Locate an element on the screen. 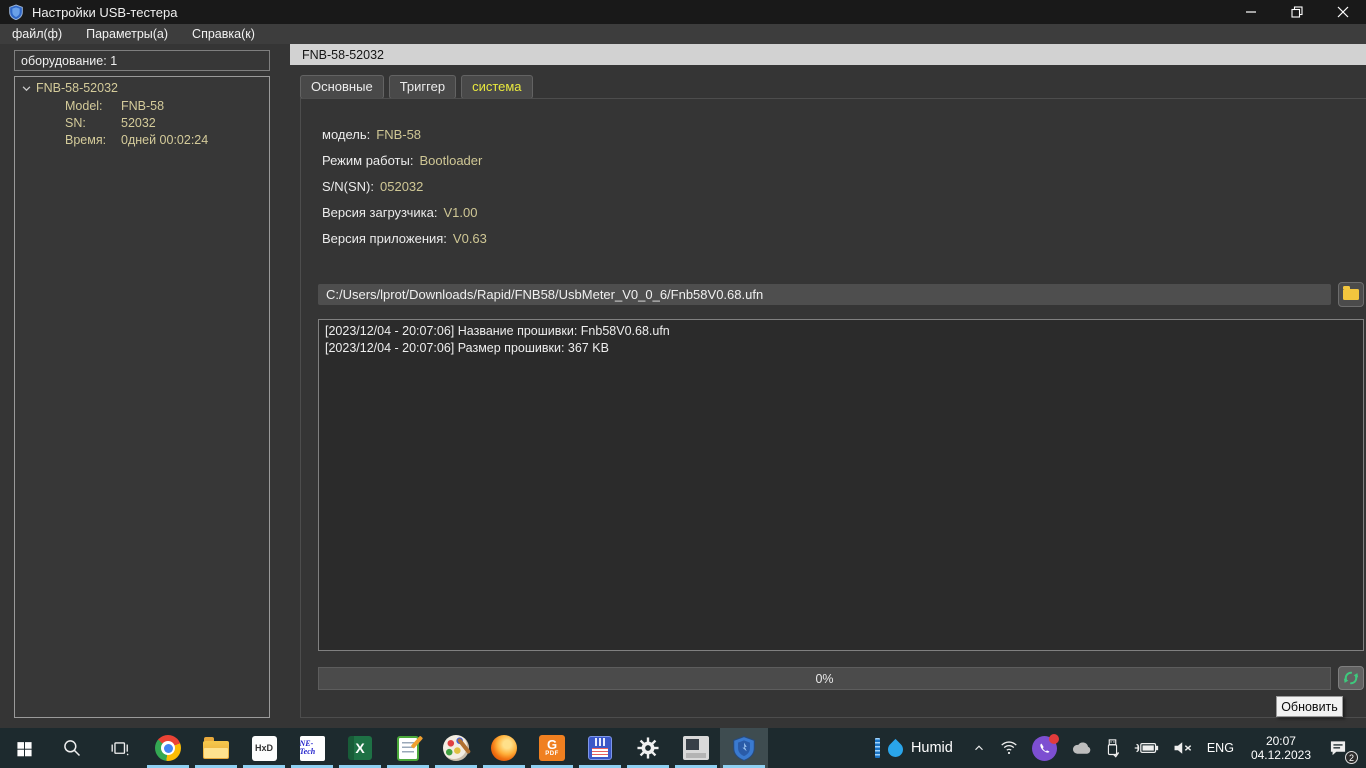 The image size is (1366, 768). tray-clock: 20:07 04.12.2023 is located at coordinates (1281, 748).